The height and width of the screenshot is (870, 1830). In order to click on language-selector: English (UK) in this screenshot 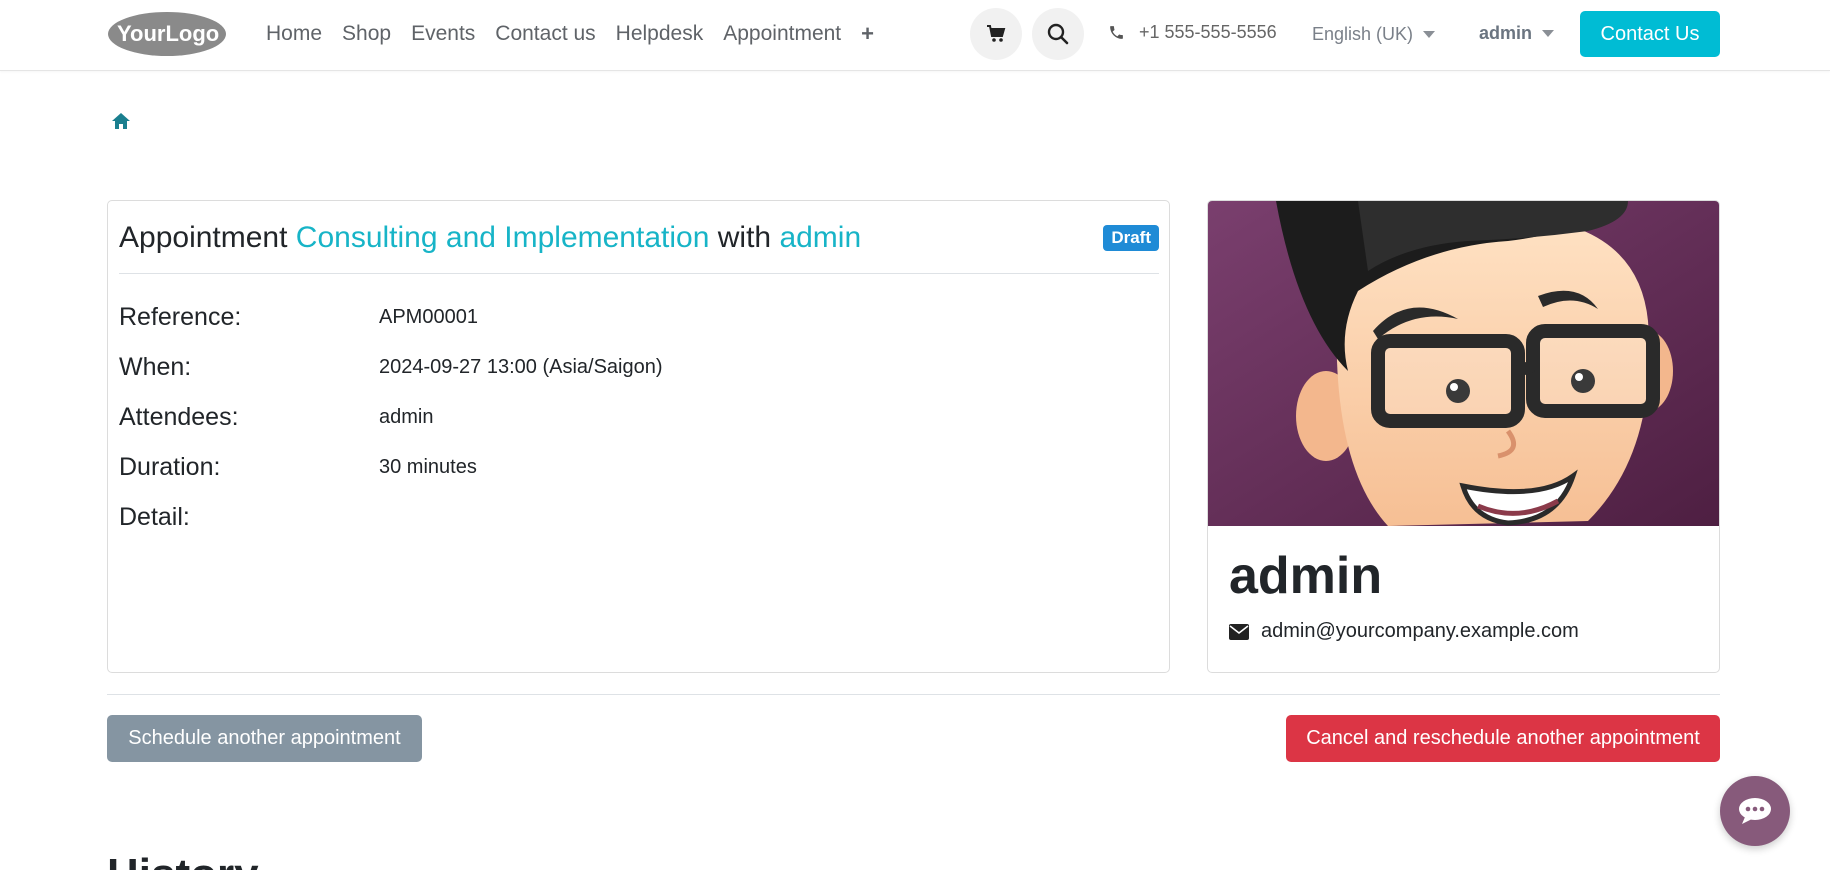, I will do `click(1374, 34)`.